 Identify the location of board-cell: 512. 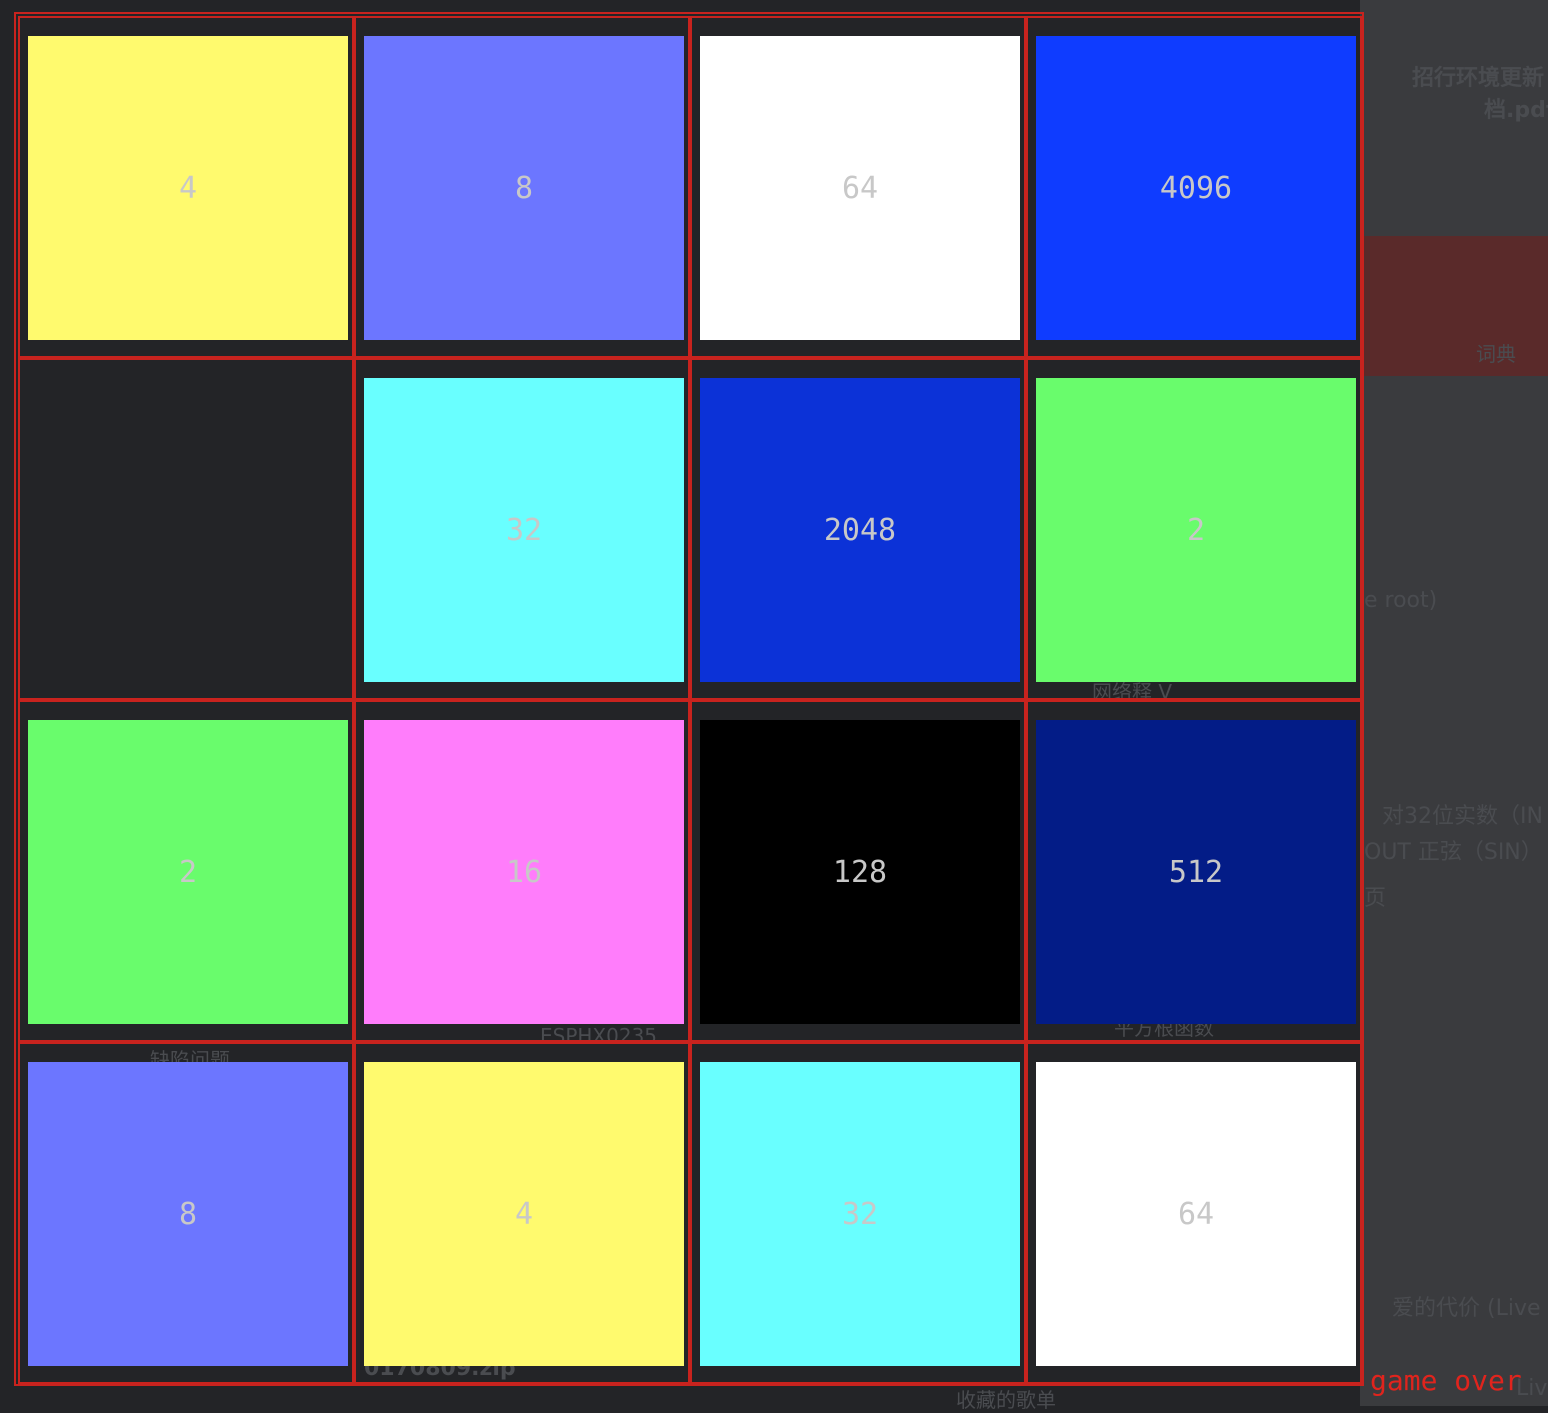
(1194, 871).